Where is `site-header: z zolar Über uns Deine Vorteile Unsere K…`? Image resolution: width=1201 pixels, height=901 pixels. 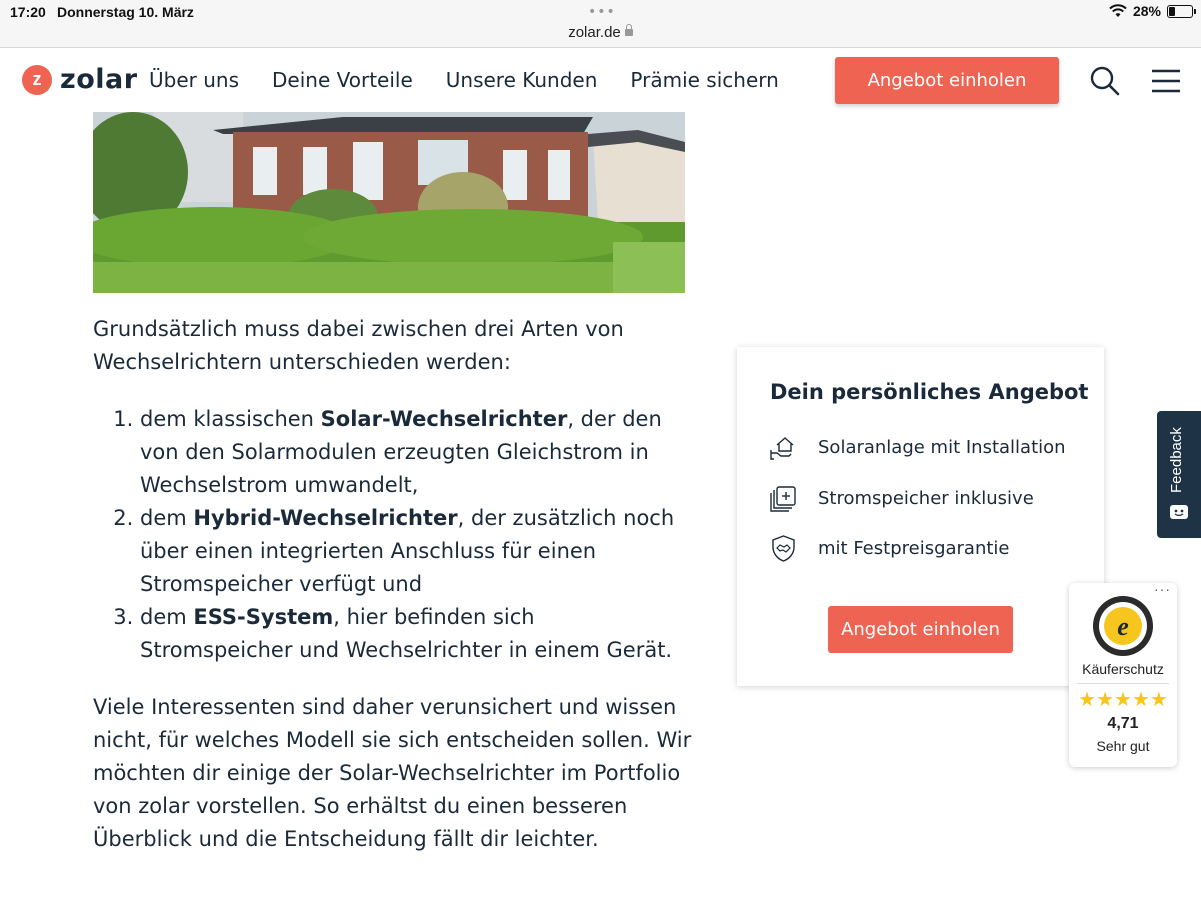 site-header: z zolar Über uns Deine Vorteile Unsere K… is located at coordinates (600, 80).